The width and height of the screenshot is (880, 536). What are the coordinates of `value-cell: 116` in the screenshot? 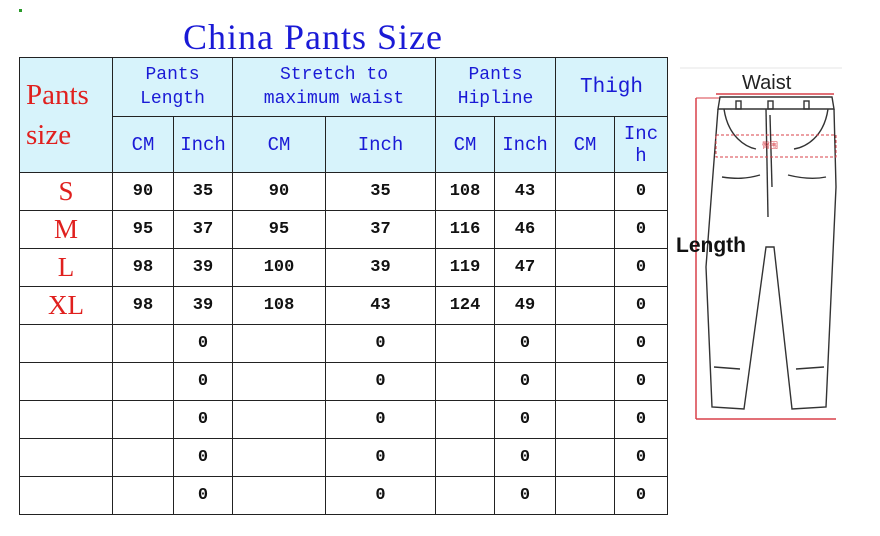 It's located at (465, 229).